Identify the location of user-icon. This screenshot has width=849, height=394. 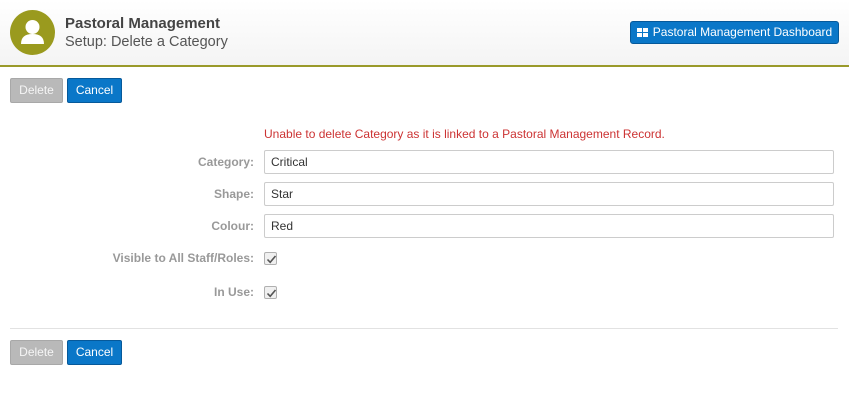
(32, 32).